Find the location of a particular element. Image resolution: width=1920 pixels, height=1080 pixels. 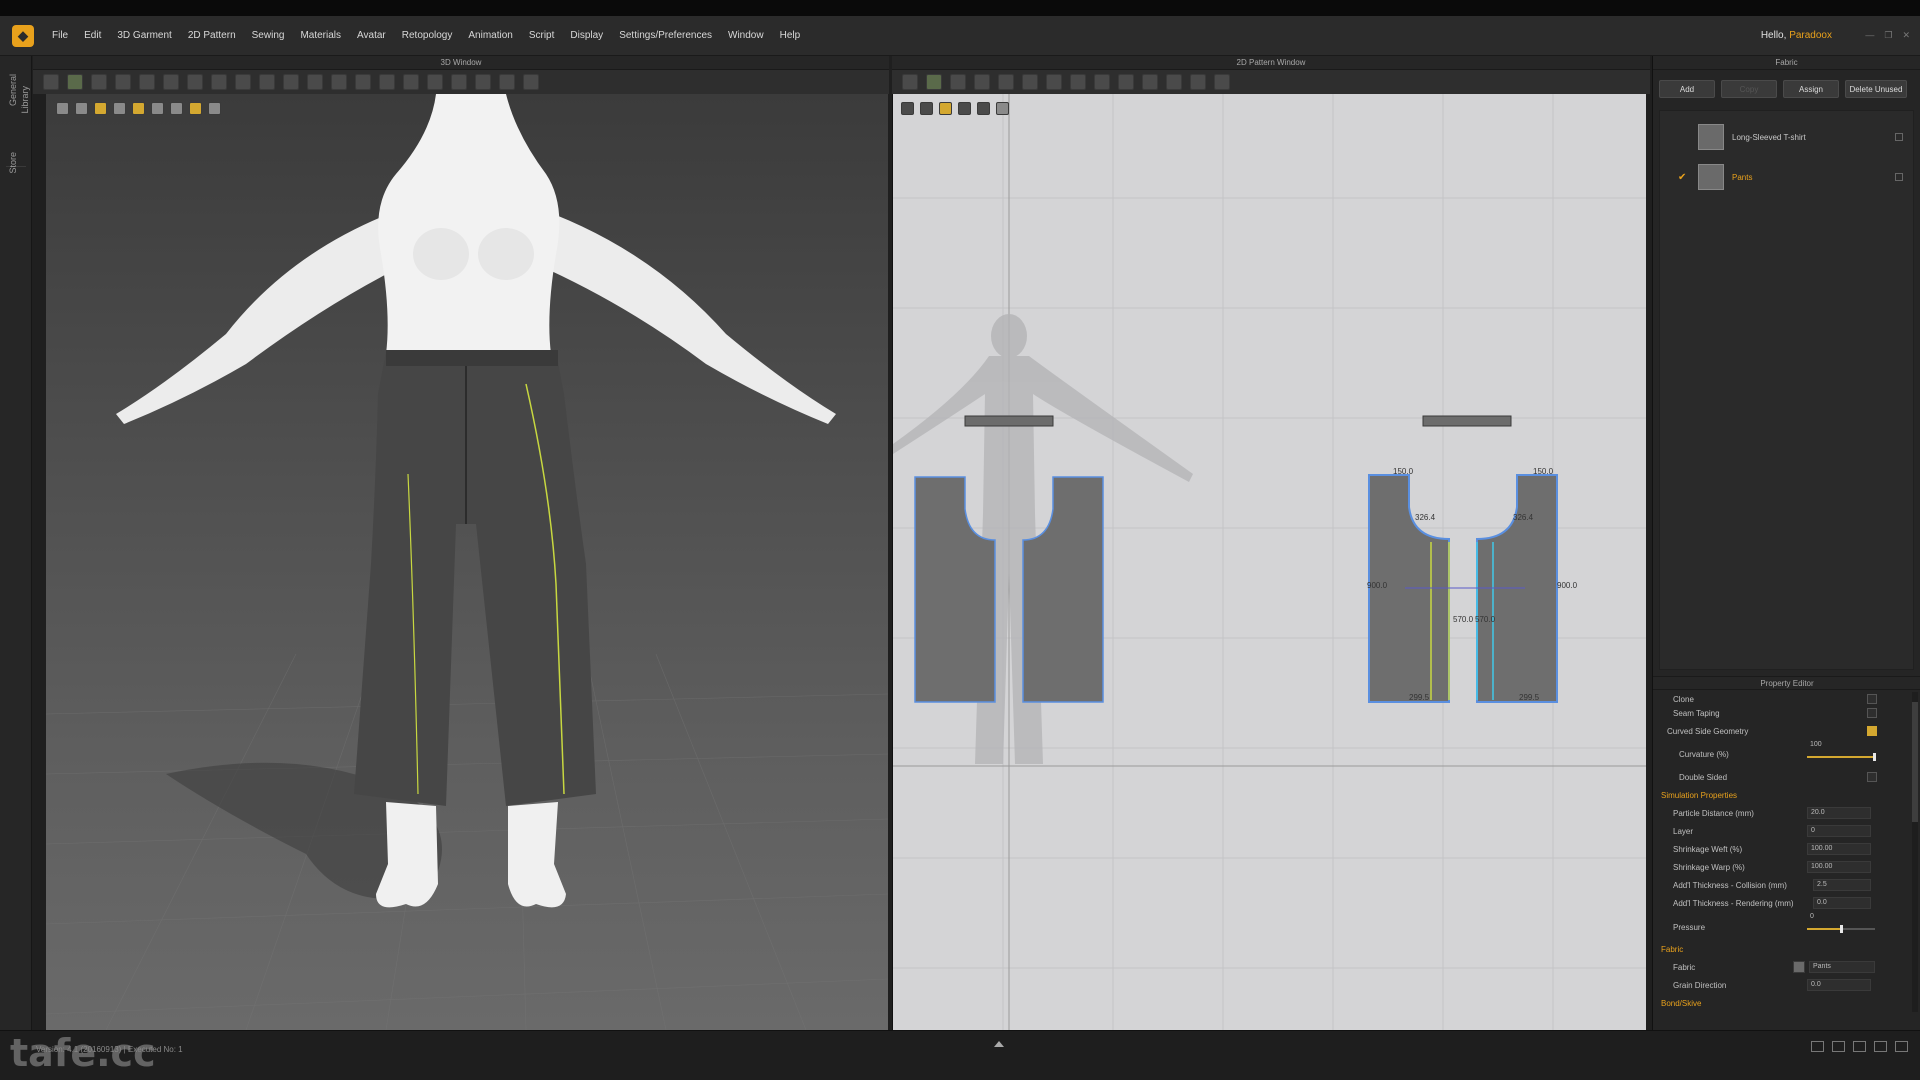

menu-2d-pattern: 2D Pattern is located at coordinates (212, 35).